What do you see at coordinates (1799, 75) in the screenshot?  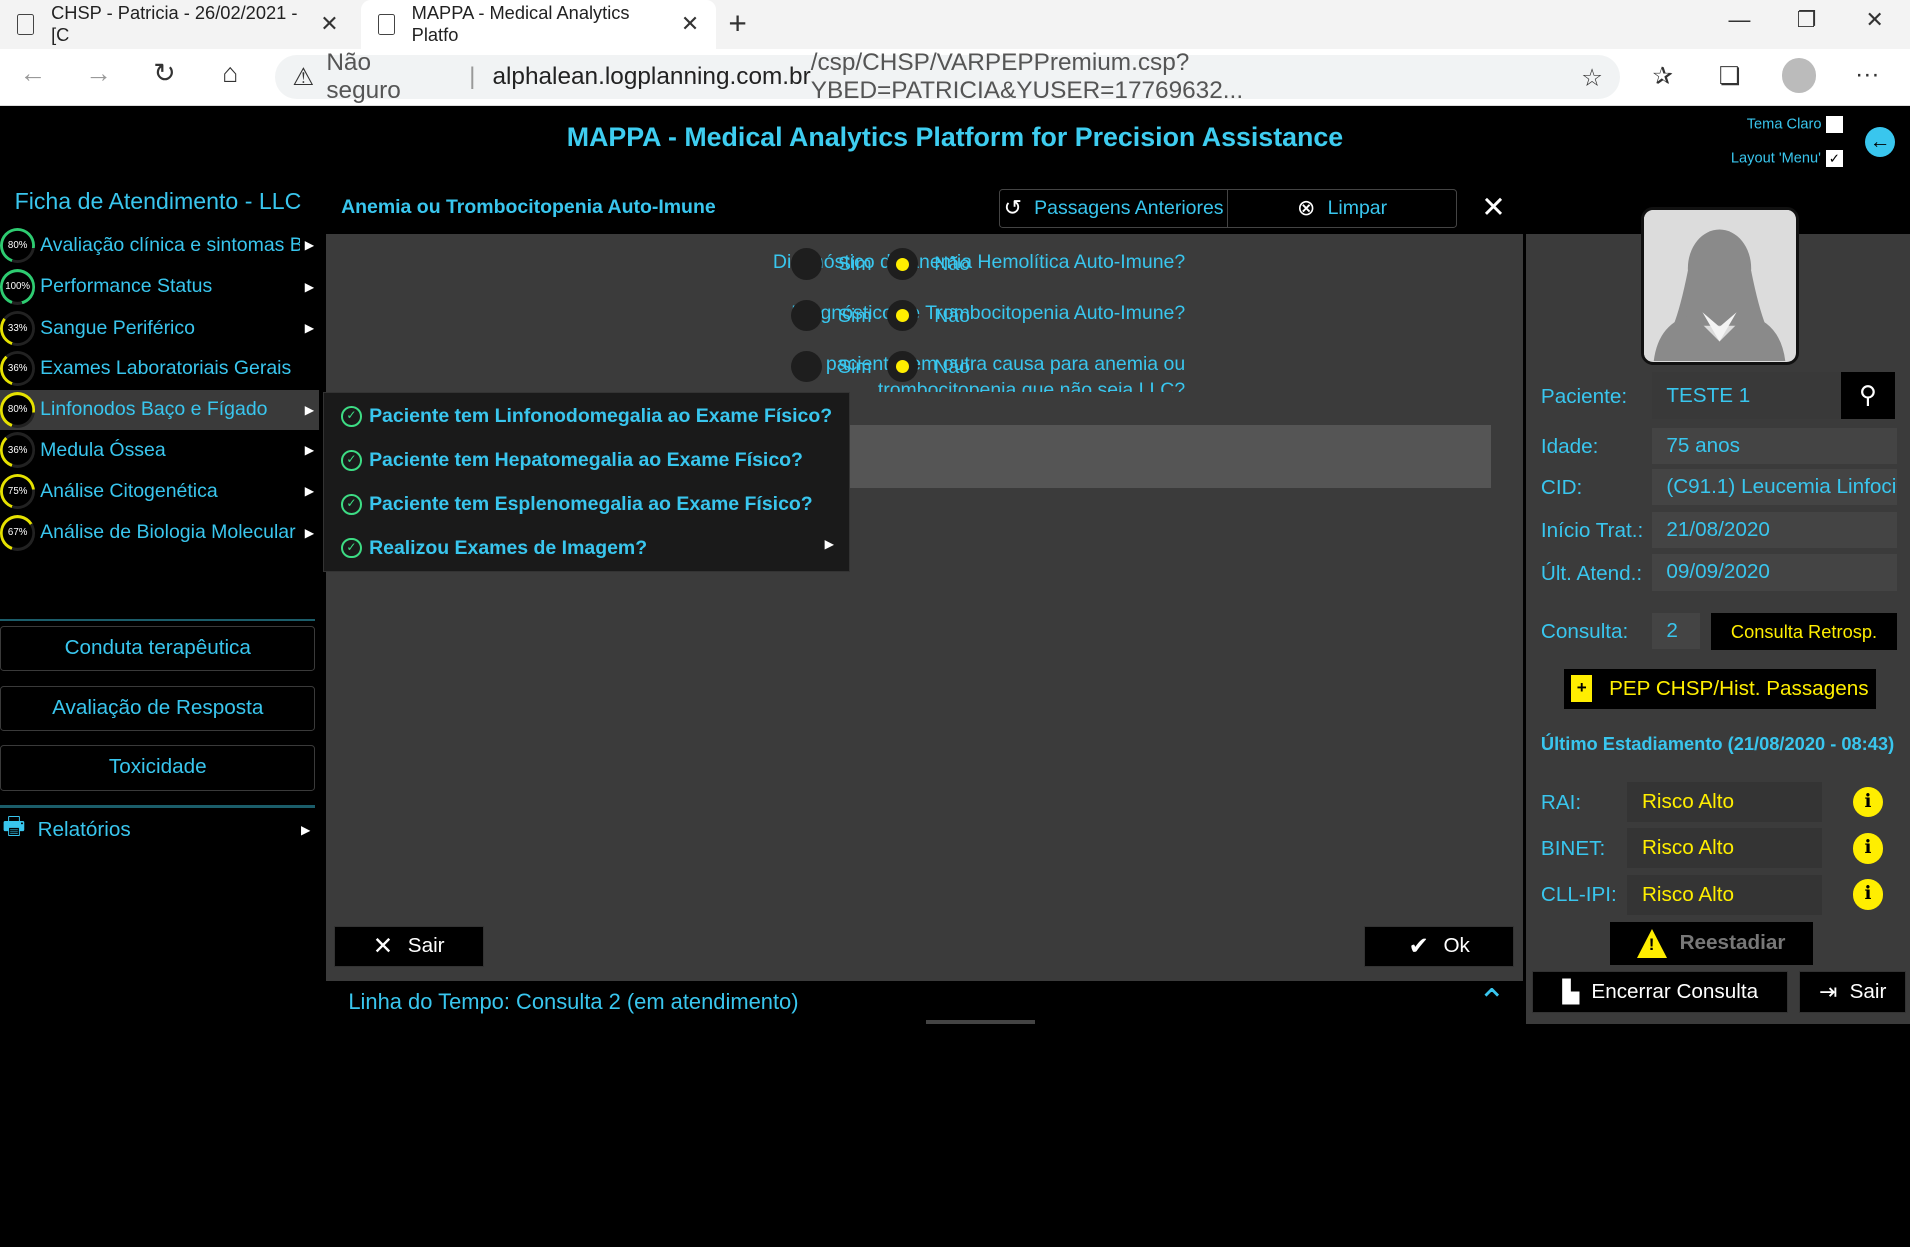 I see `profile-avatar` at bounding box center [1799, 75].